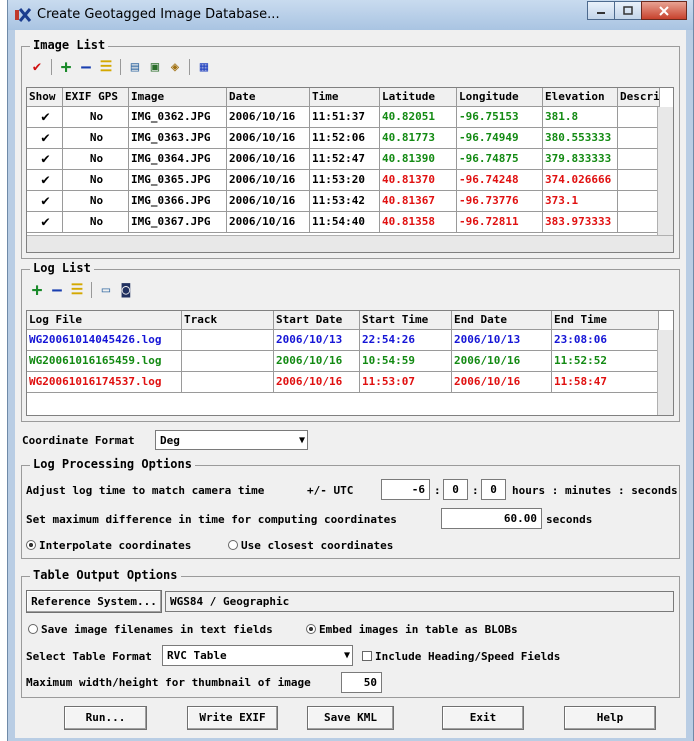 Image resolution: width=694 pixels, height=741 pixels. I want to click on tag-icon: ◈, so click(175, 67).